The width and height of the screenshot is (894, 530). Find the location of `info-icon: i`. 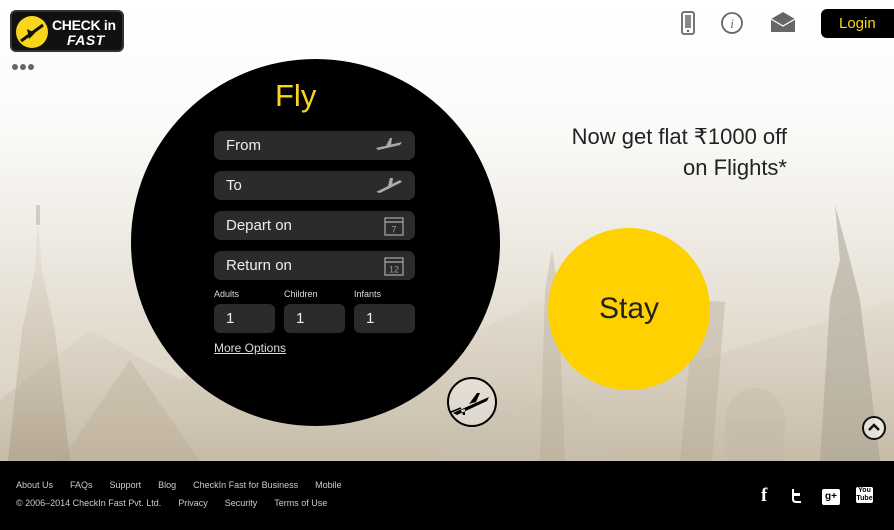

info-icon: i is located at coordinates (732, 24).